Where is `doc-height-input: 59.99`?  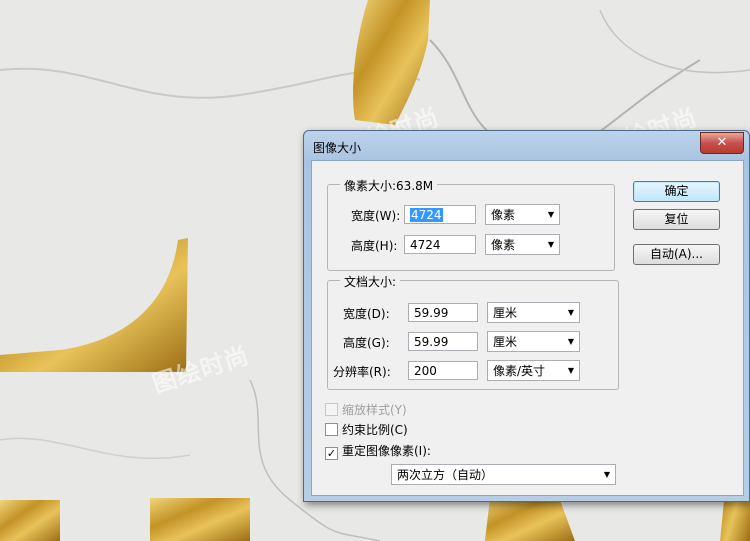
doc-height-input: 59.99 is located at coordinates (443, 341).